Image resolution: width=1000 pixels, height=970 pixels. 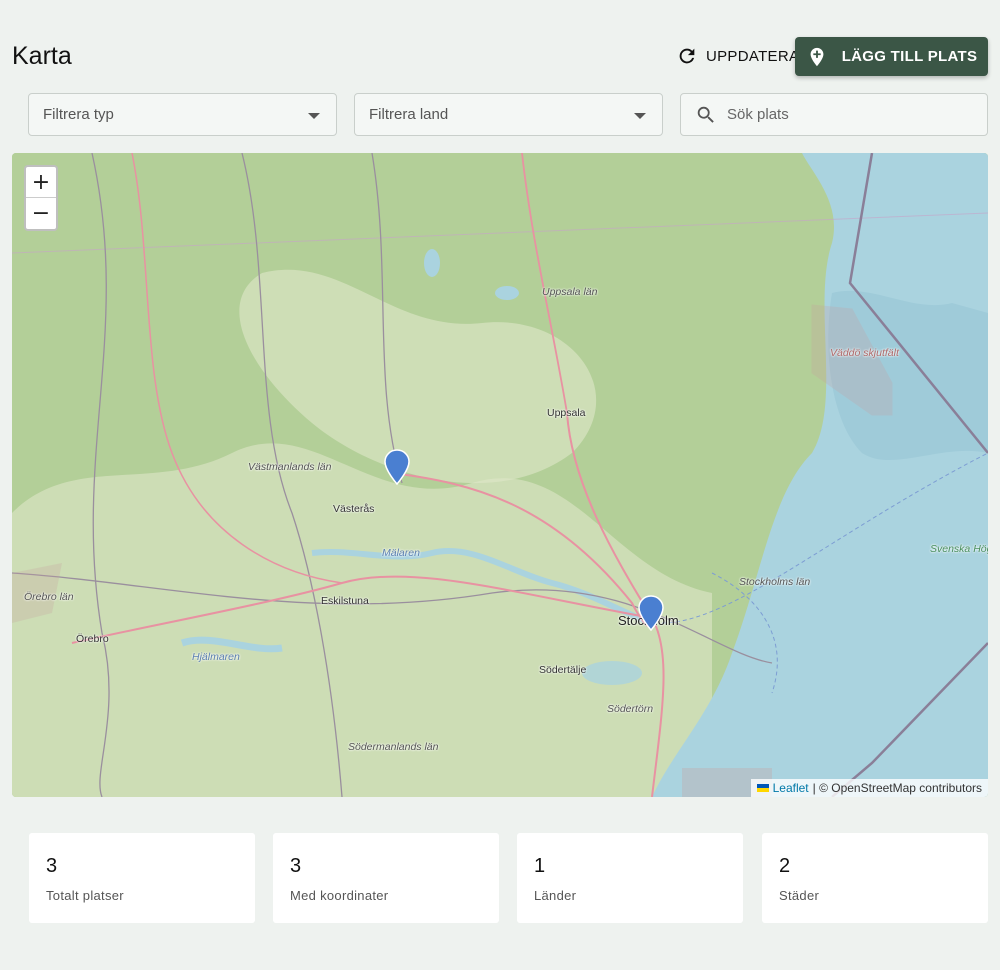 What do you see at coordinates (500, 56) in the screenshot?
I see `page-header: Karta UPPDATERA LÄGG TILL PLATS` at bounding box center [500, 56].